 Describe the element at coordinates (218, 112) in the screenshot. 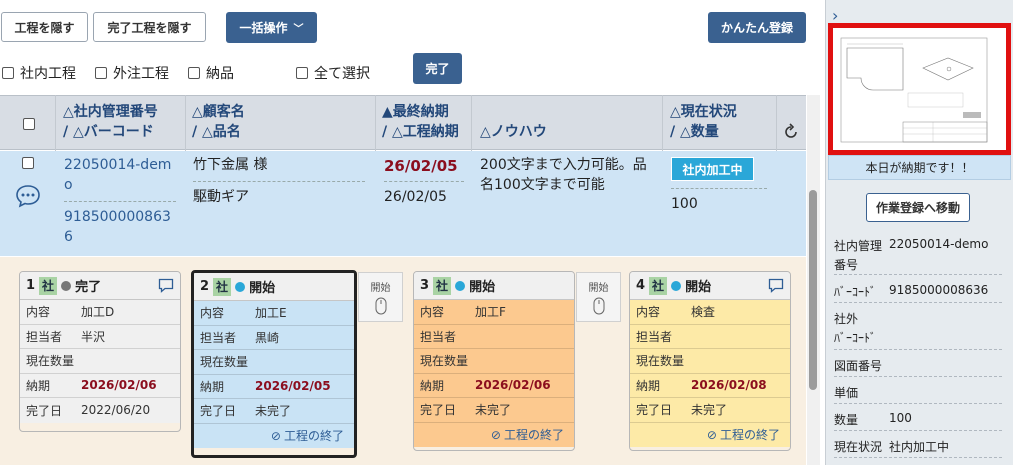

I see `sort-customer: △顧客名` at that location.